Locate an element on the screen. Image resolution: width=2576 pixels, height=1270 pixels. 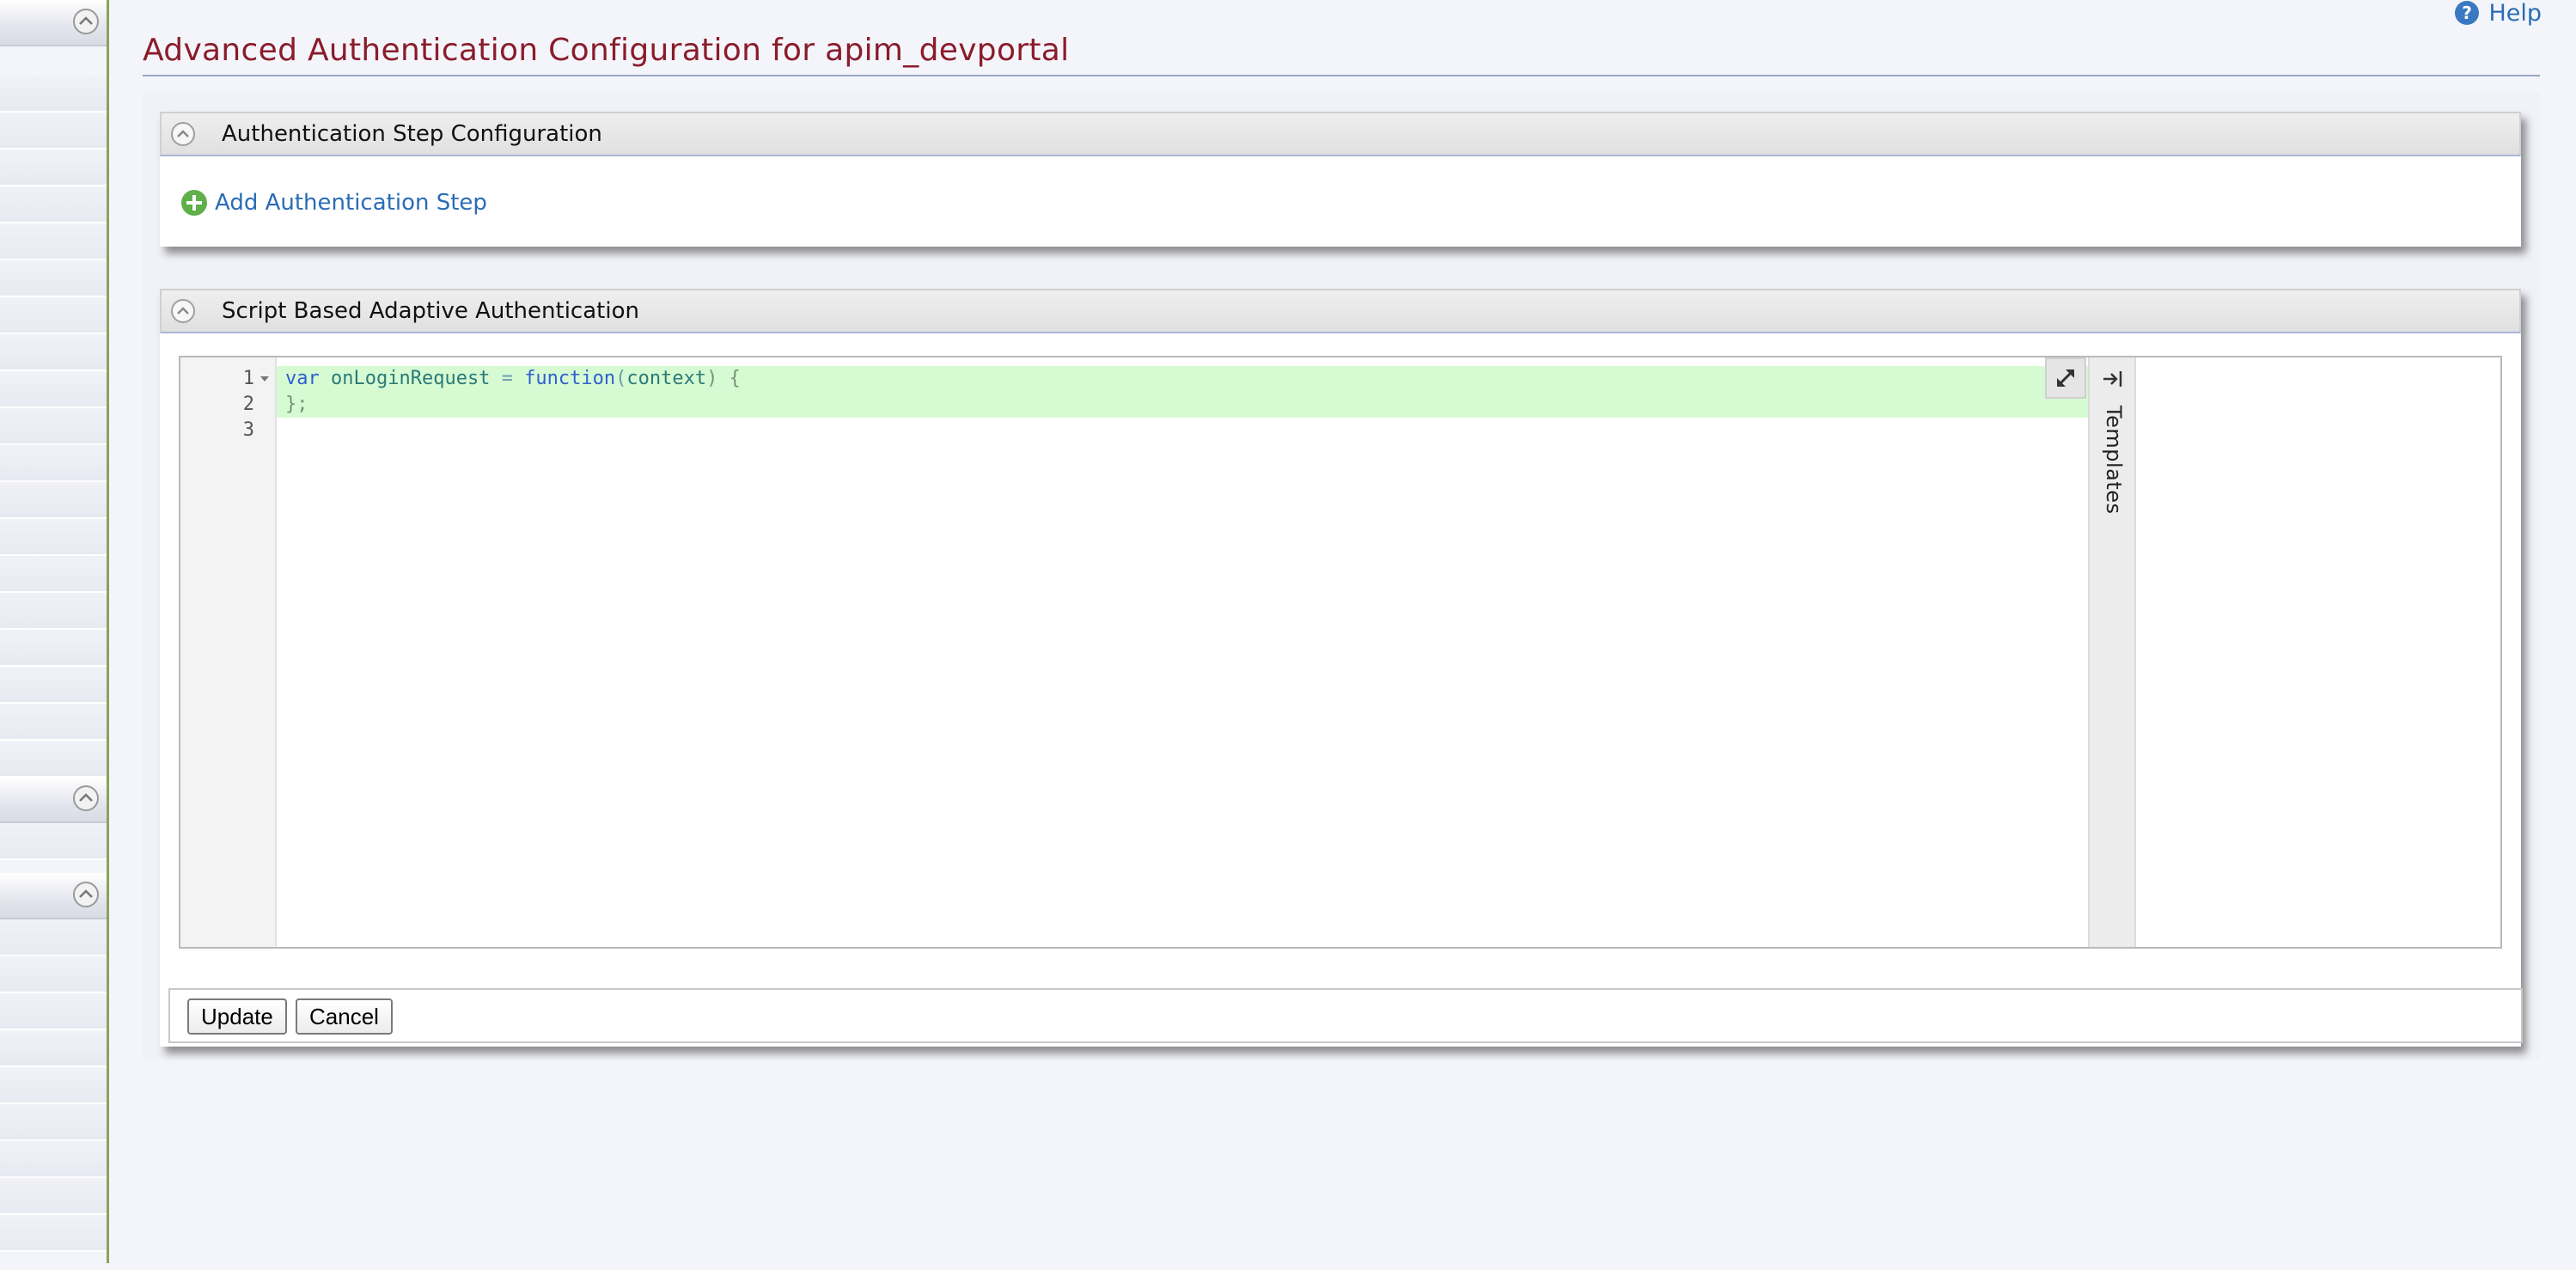
line-number: 3 is located at coordinates (248, 430).